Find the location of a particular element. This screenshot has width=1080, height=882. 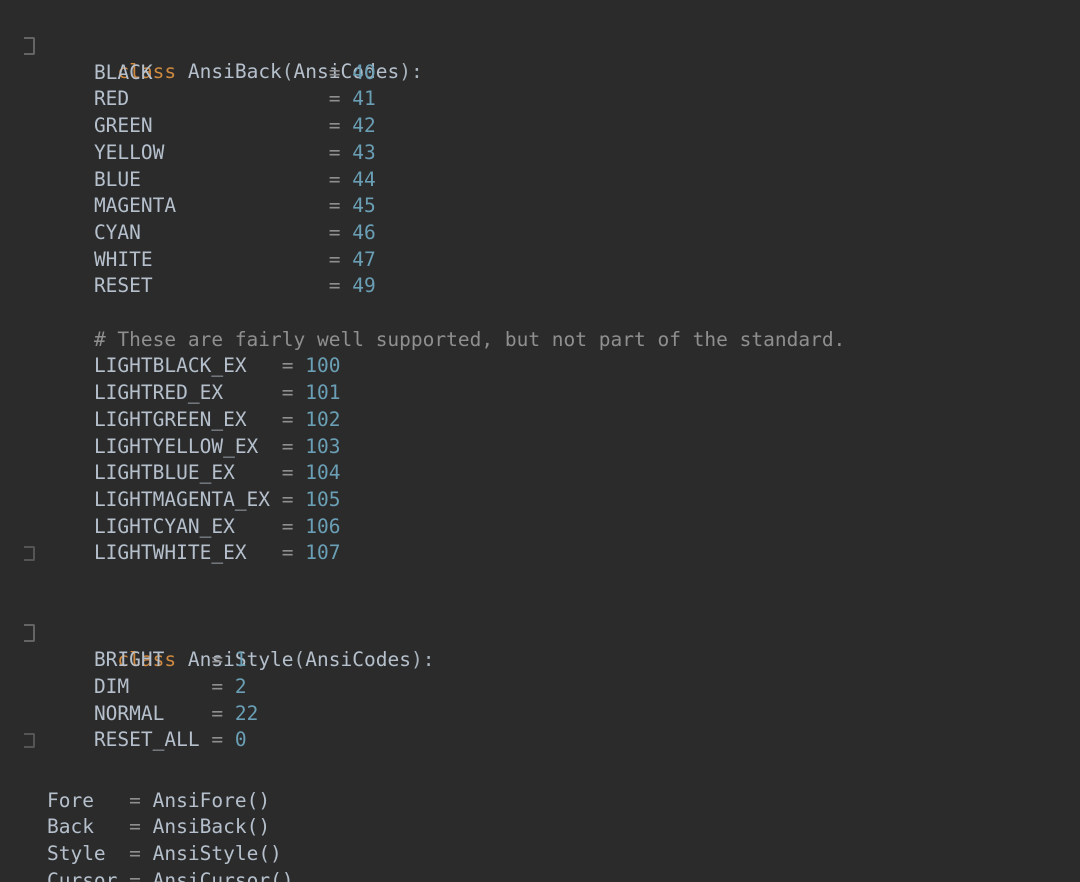

base-class-name: AnsiCodes is located at coordinates (358, 660).